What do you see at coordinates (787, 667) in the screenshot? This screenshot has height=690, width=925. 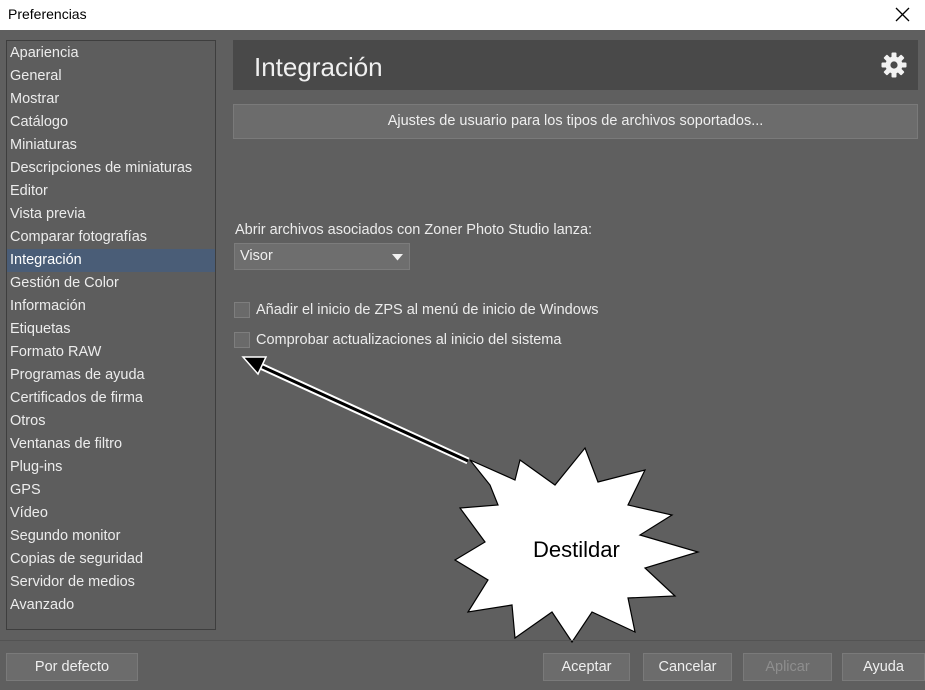 I see `apply-button: Aplicar` at bounding box center [787, 667].